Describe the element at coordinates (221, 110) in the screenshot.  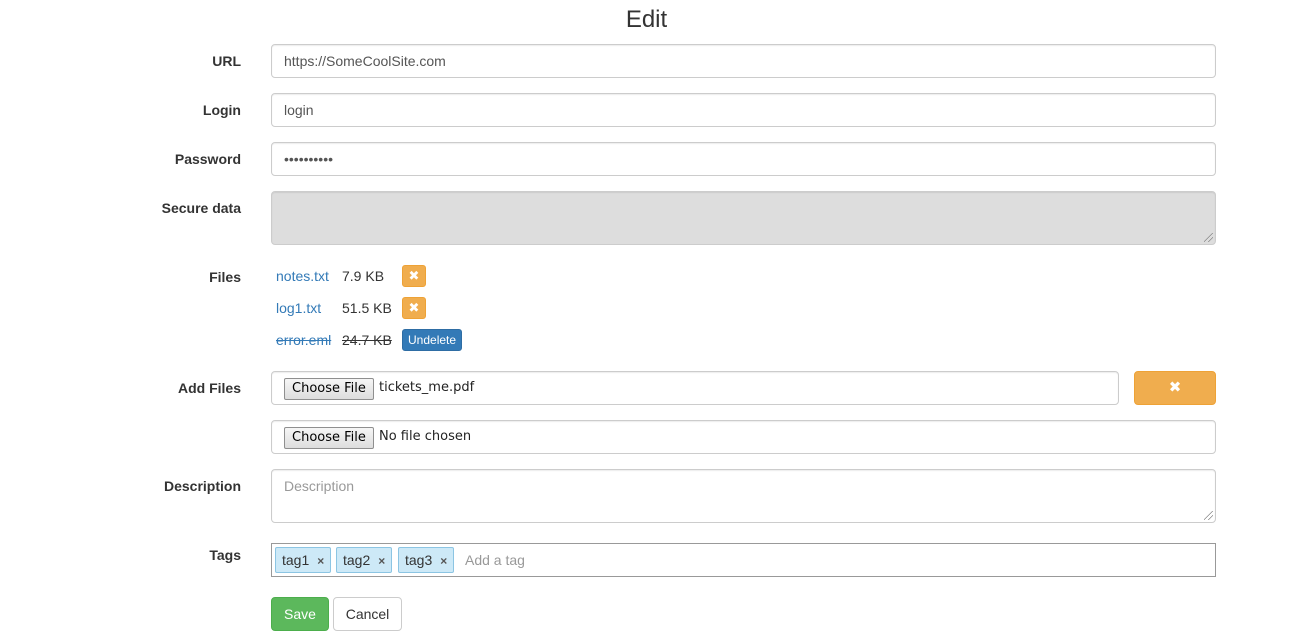
I see `login-label: Login` at that location.